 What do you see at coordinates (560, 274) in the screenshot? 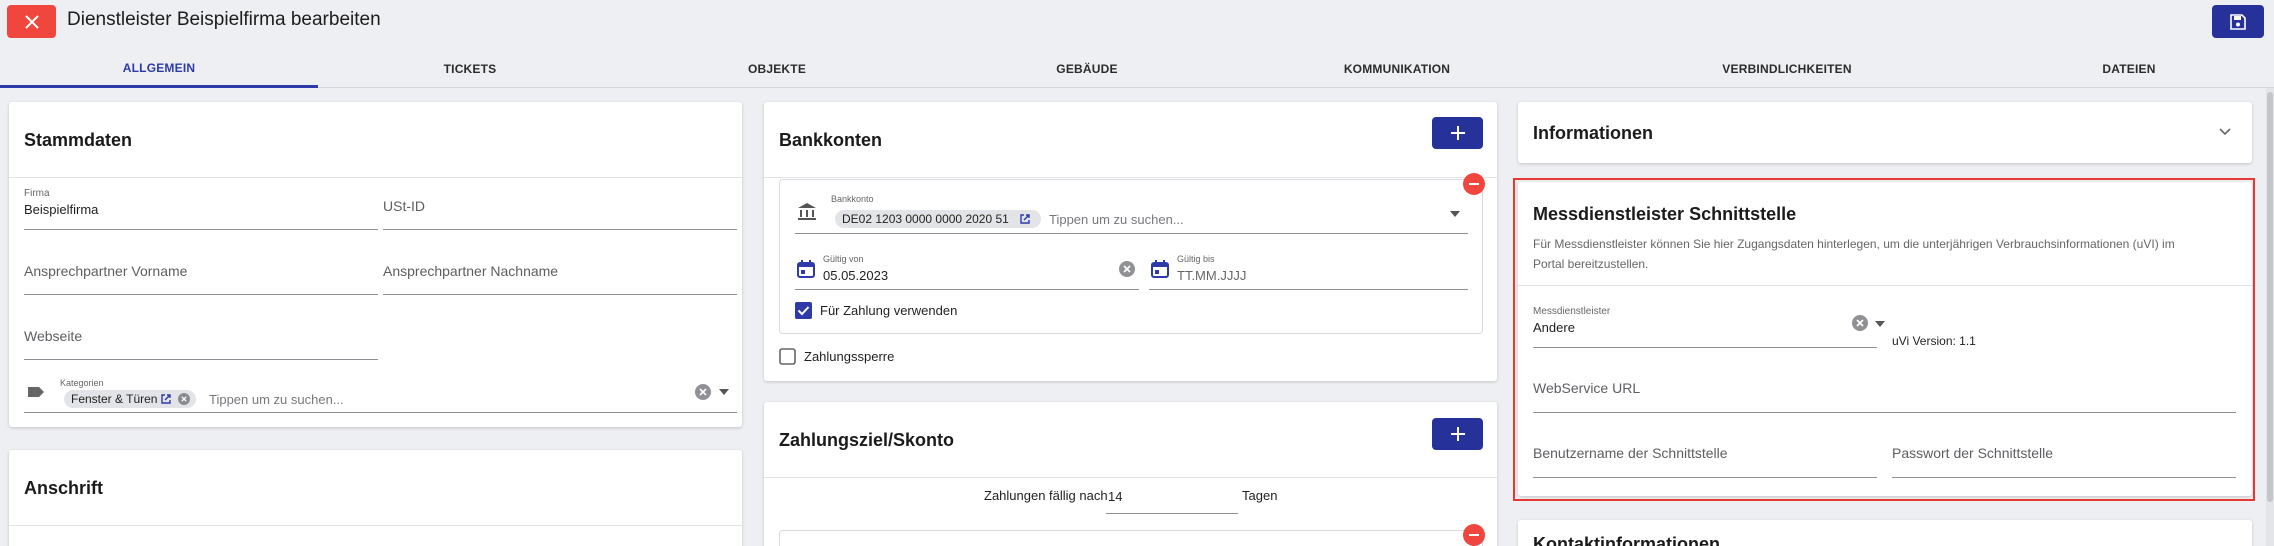
I see `nachname-field: Ansprechpartner Nachname` at bounding box center [560, 274].